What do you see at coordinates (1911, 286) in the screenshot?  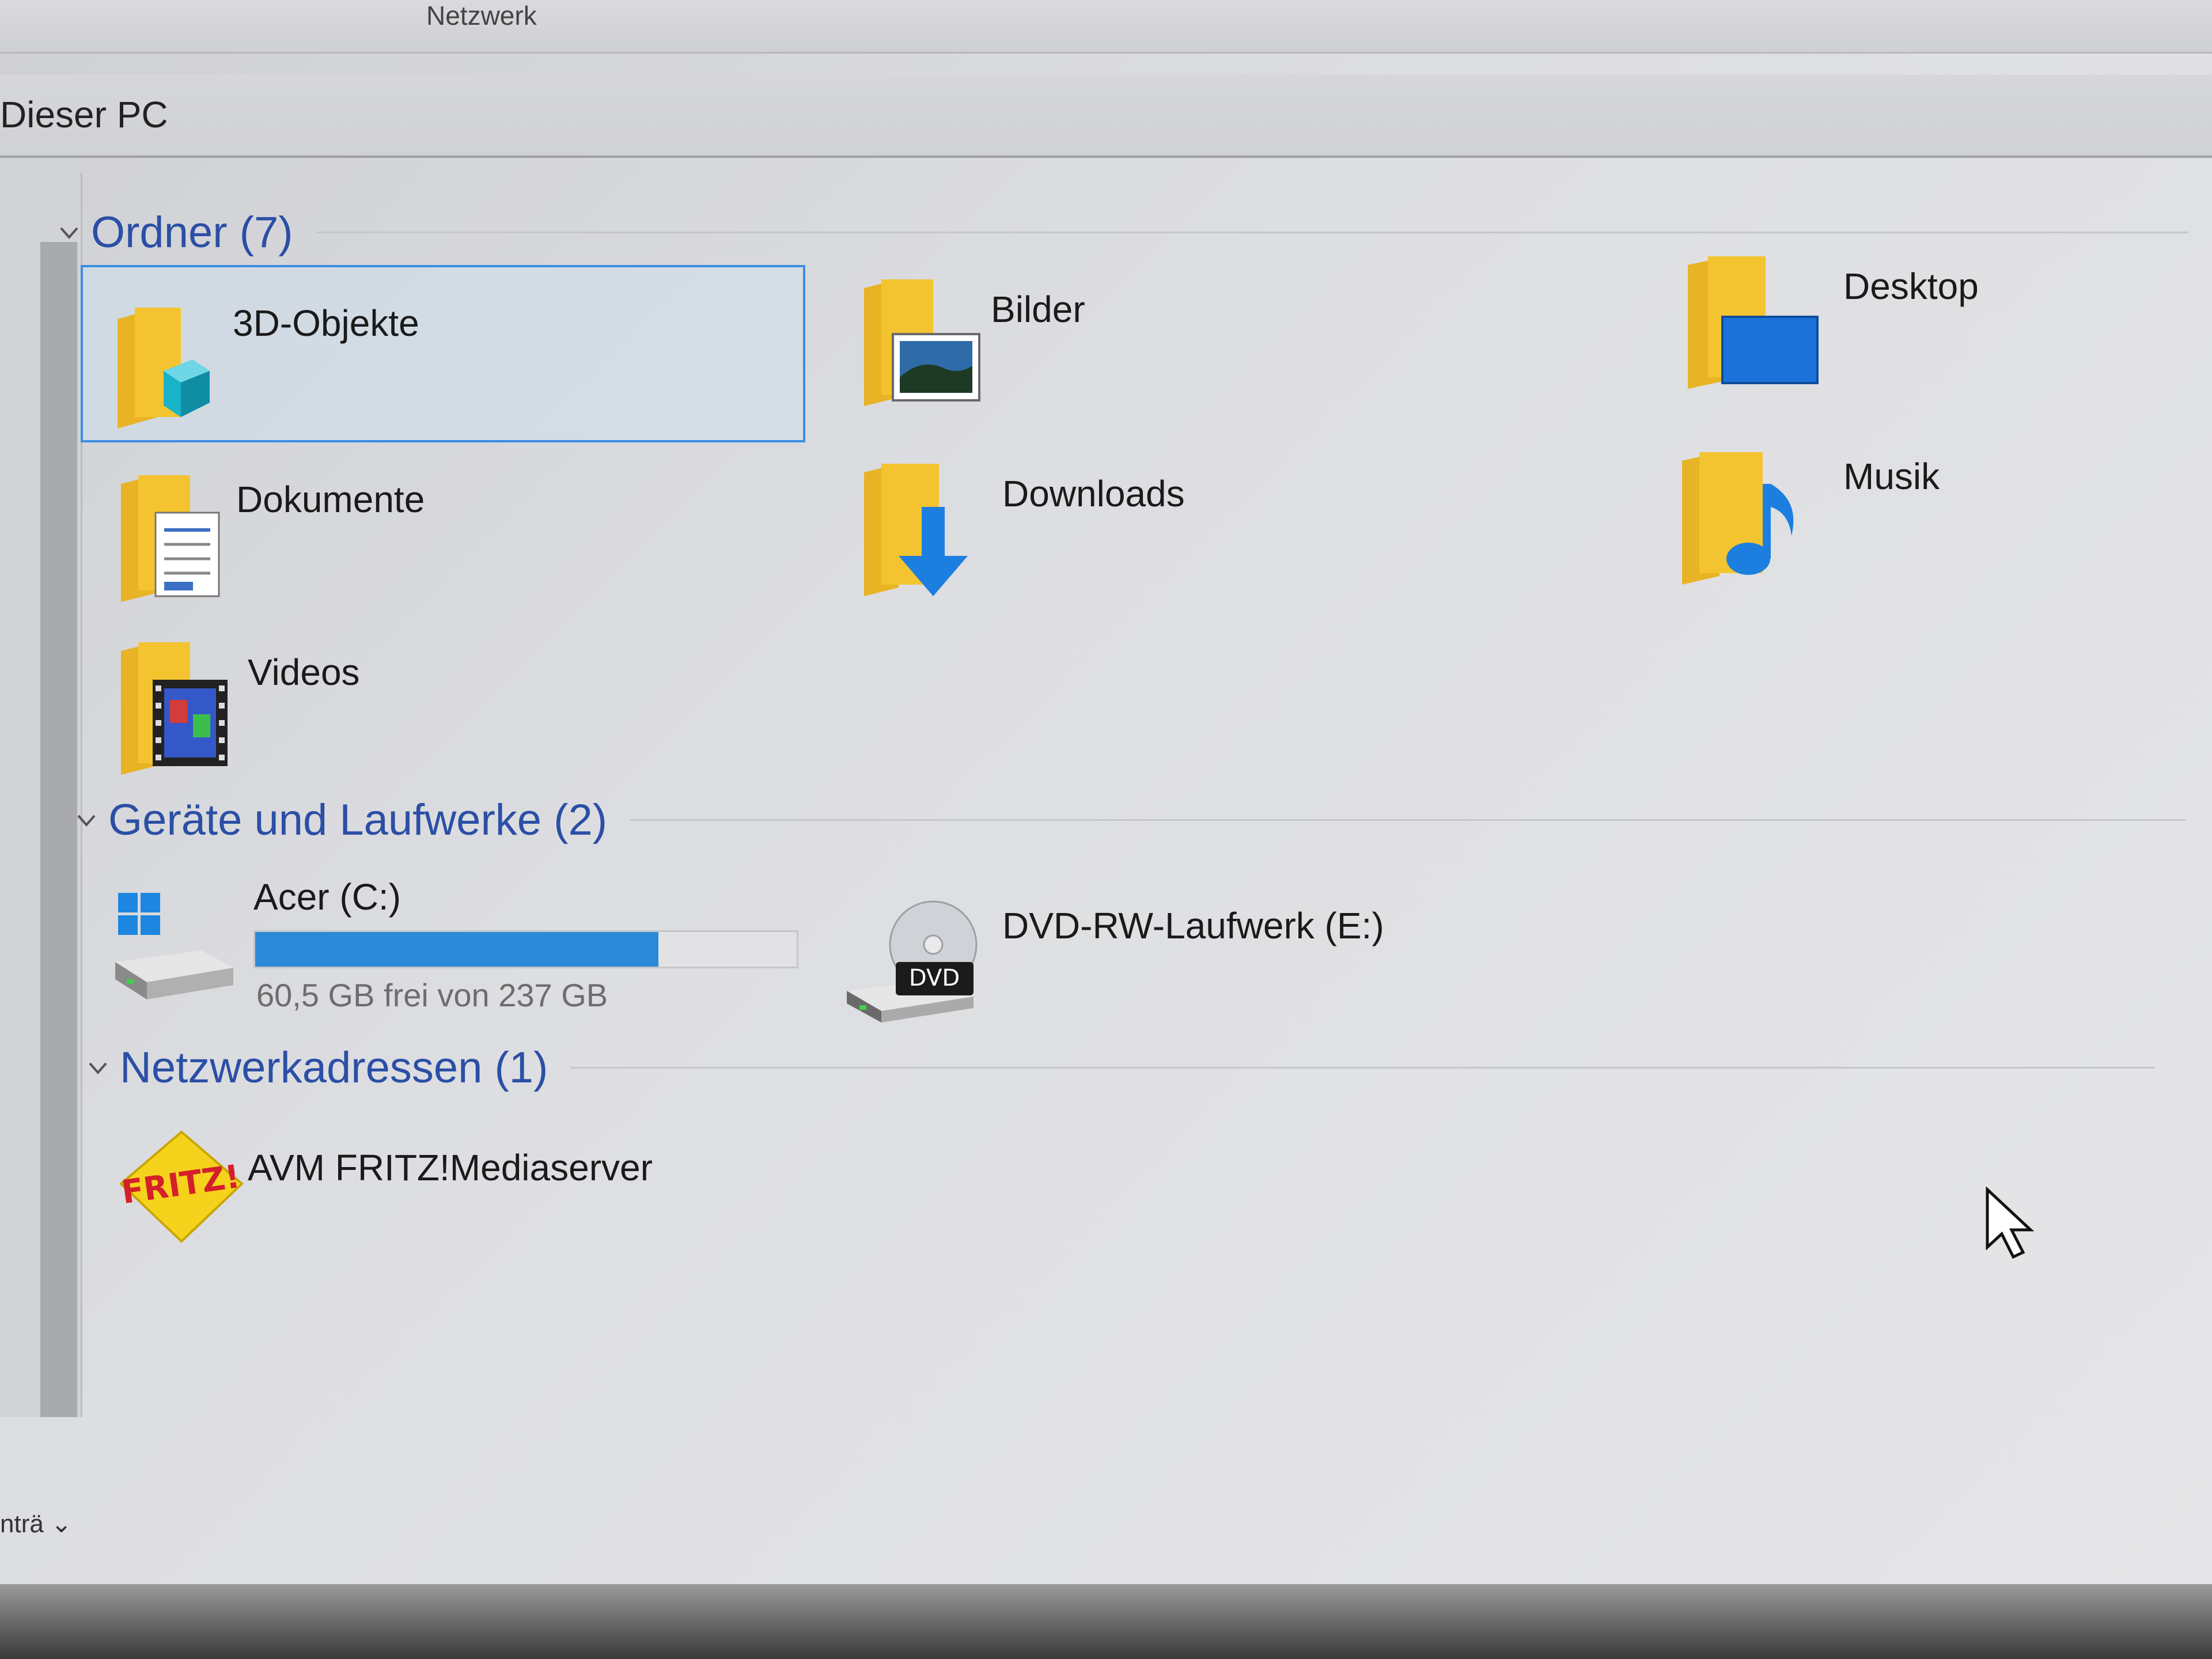 I see `folder-label: Desktop` at bounding box center [1911, 286].